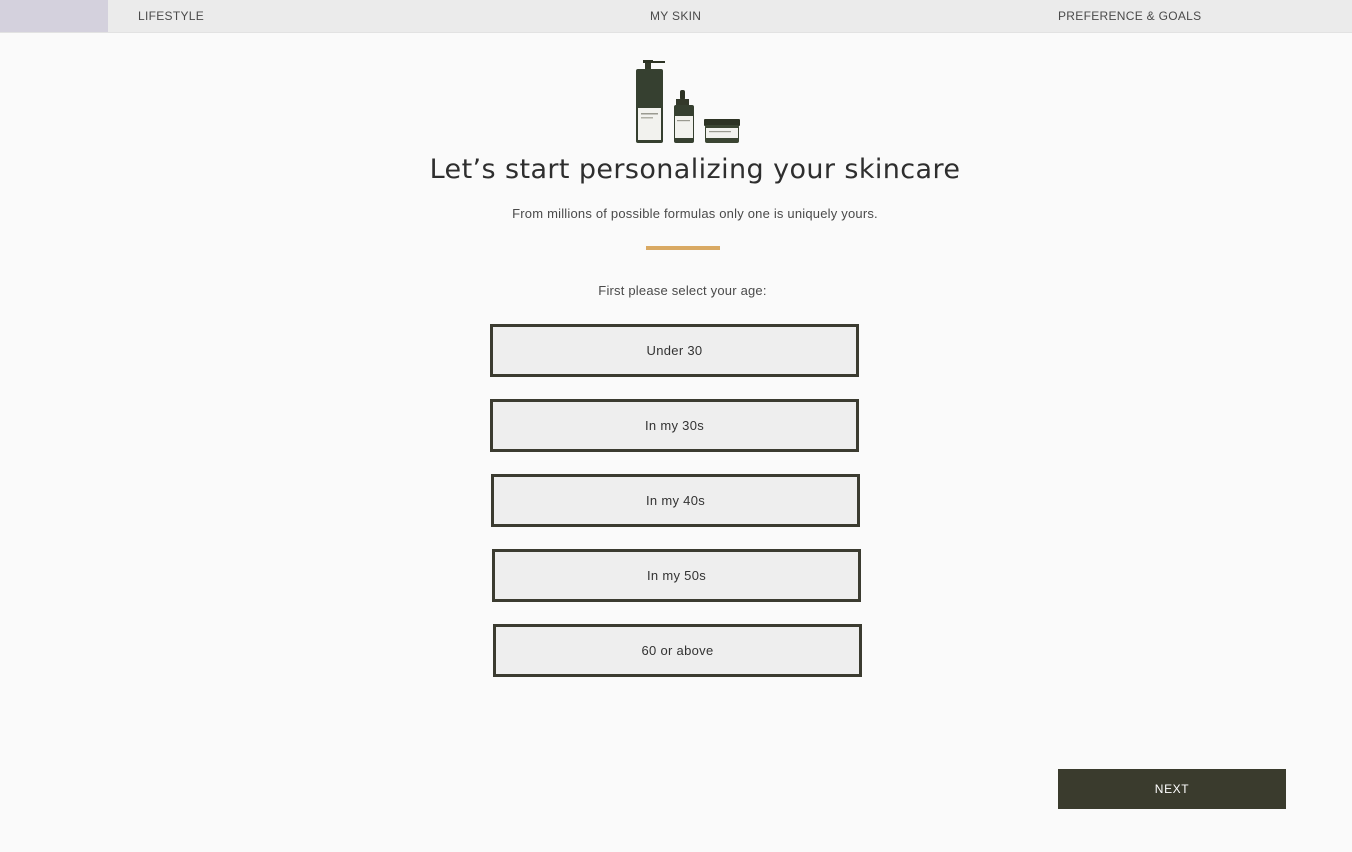 This screenshot has width=1352, height=852. I want to click on age-option-50s: In my 50s, so click(676, 575).